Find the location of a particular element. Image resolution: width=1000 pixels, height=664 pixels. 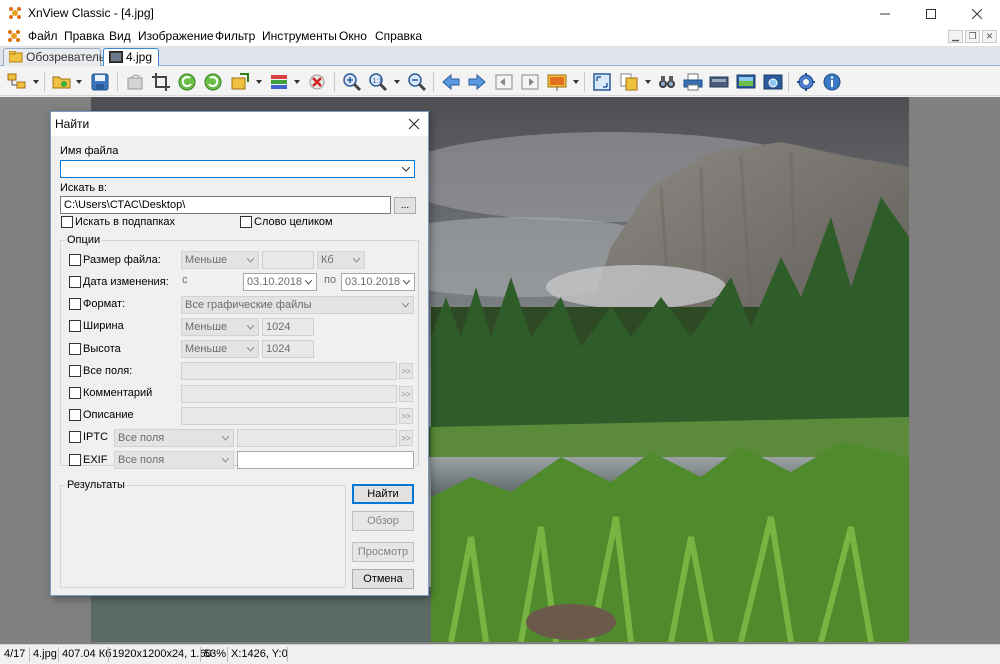

crop-button is located at coordinates (161, 82).